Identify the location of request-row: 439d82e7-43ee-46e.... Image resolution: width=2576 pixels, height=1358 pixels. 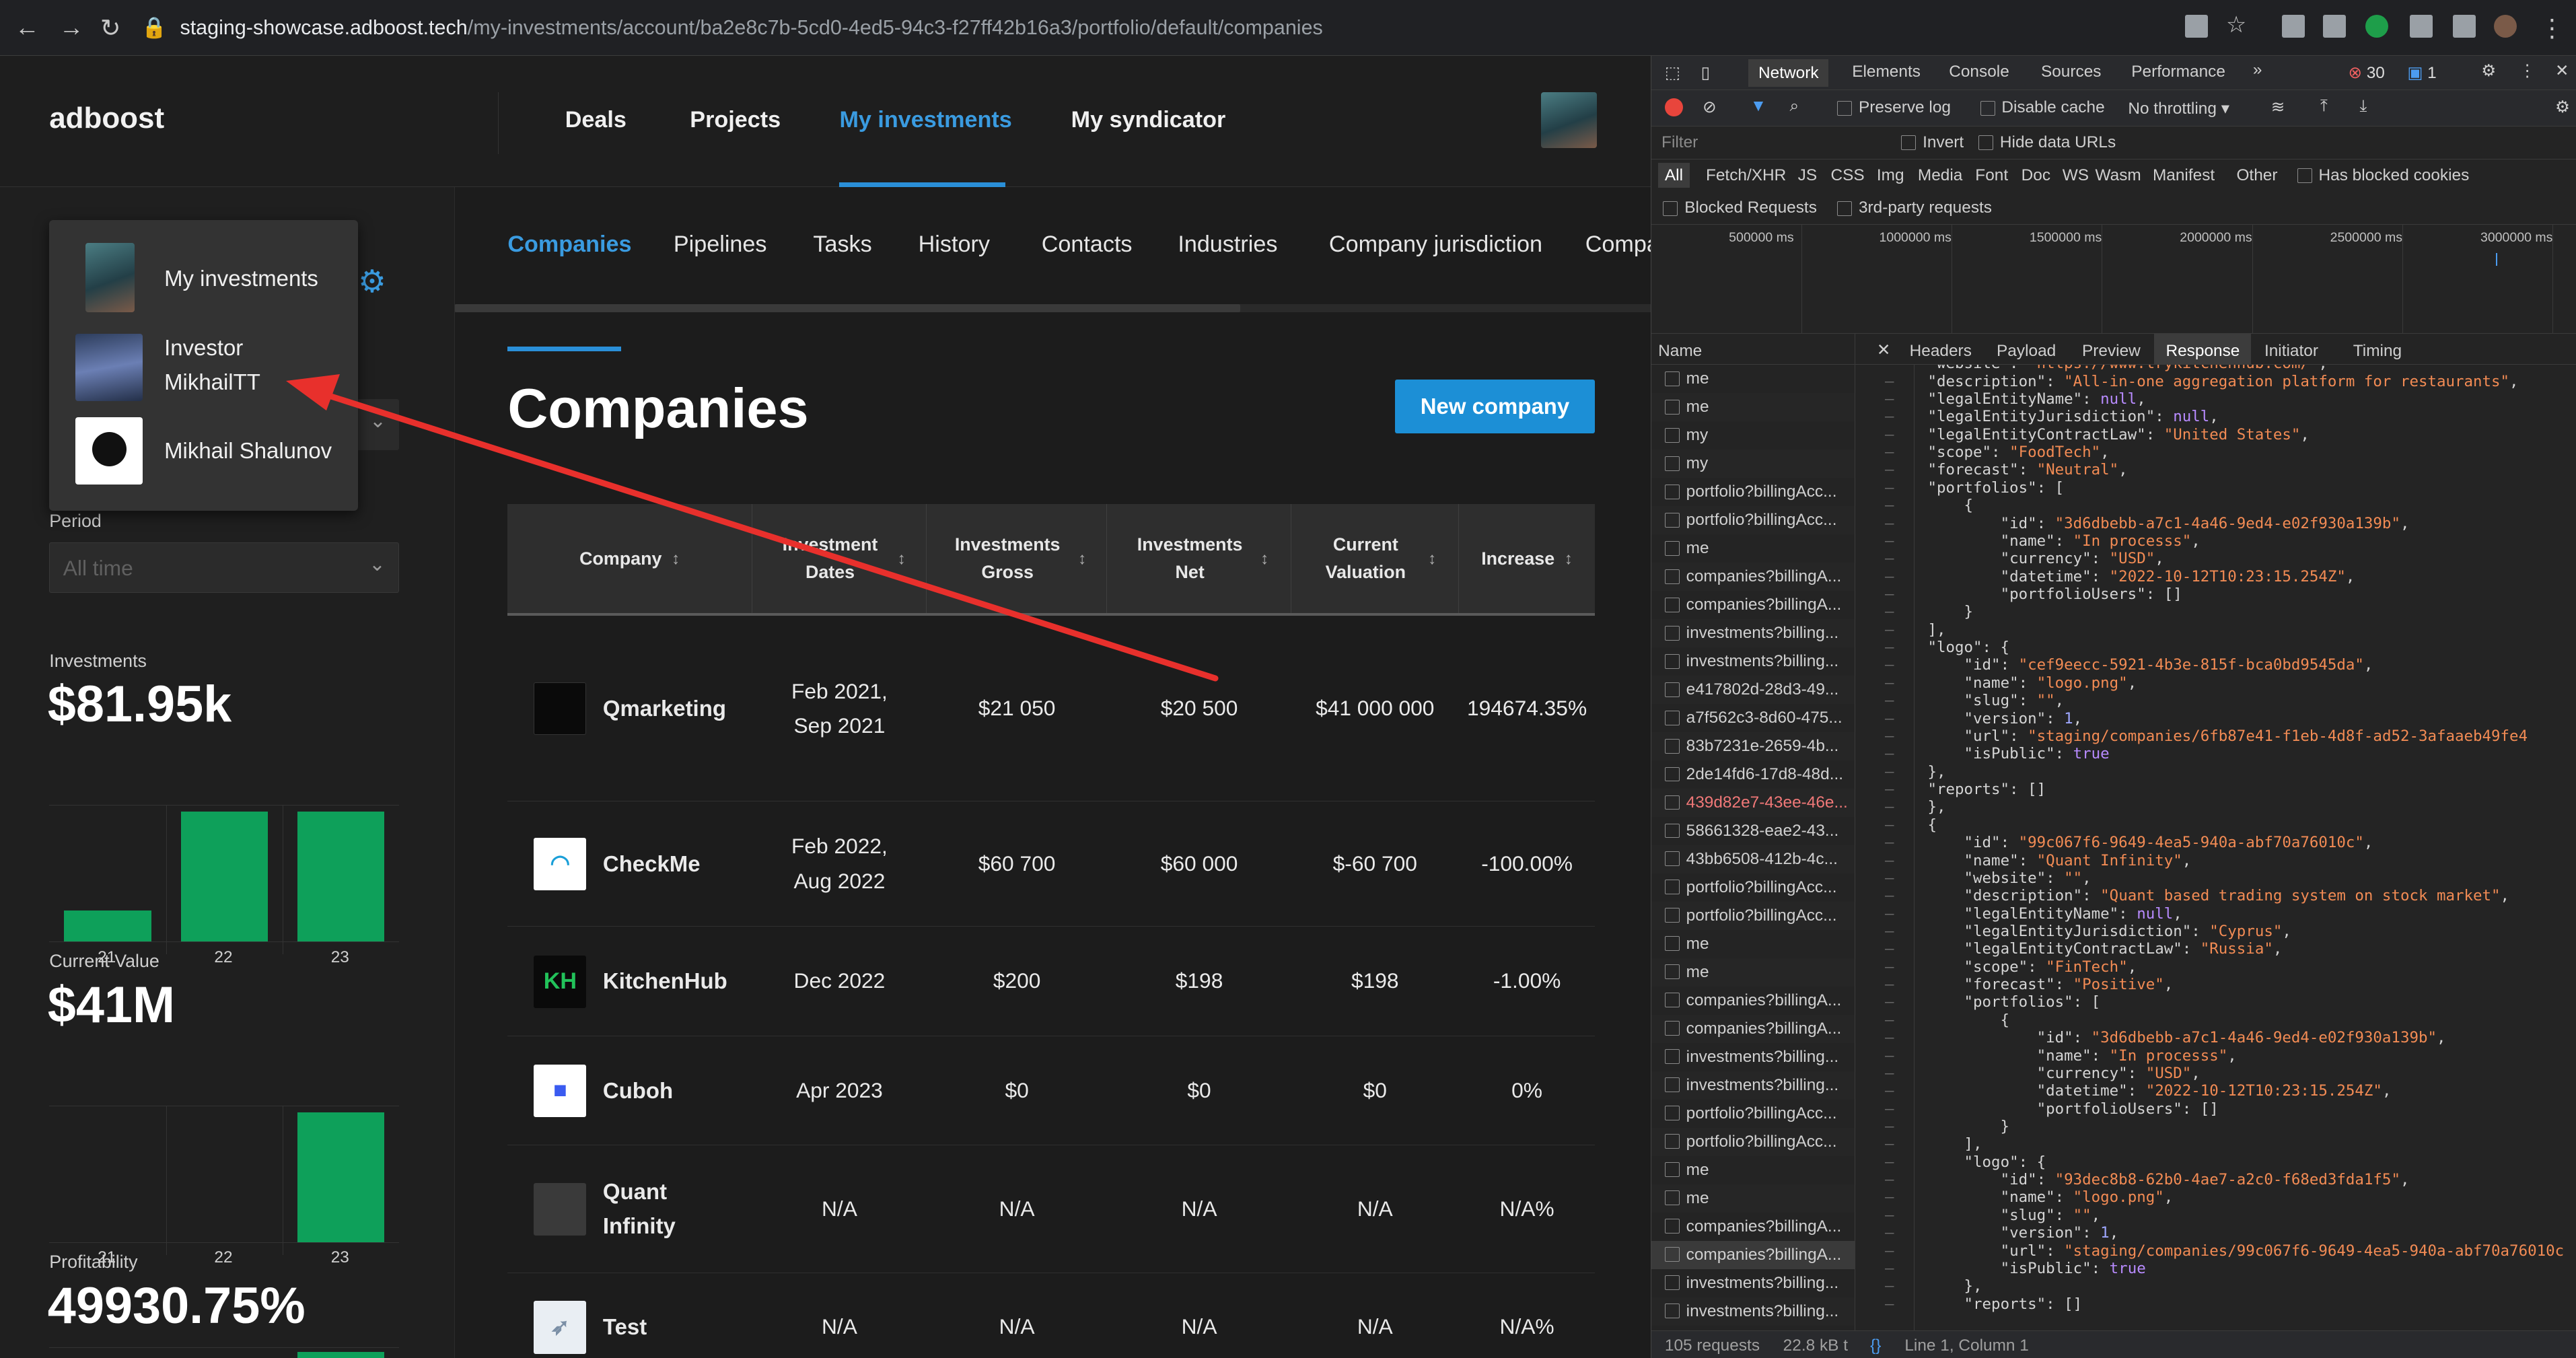
(1753, 803).